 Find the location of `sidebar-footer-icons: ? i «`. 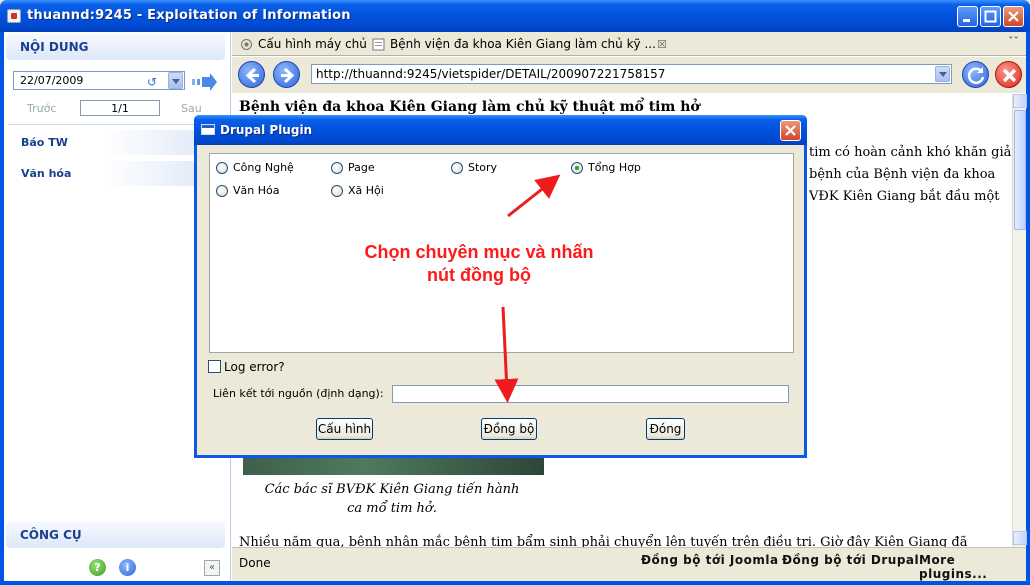

sidebar-footer-icons: ? i « is located at coordinates (117, 566).